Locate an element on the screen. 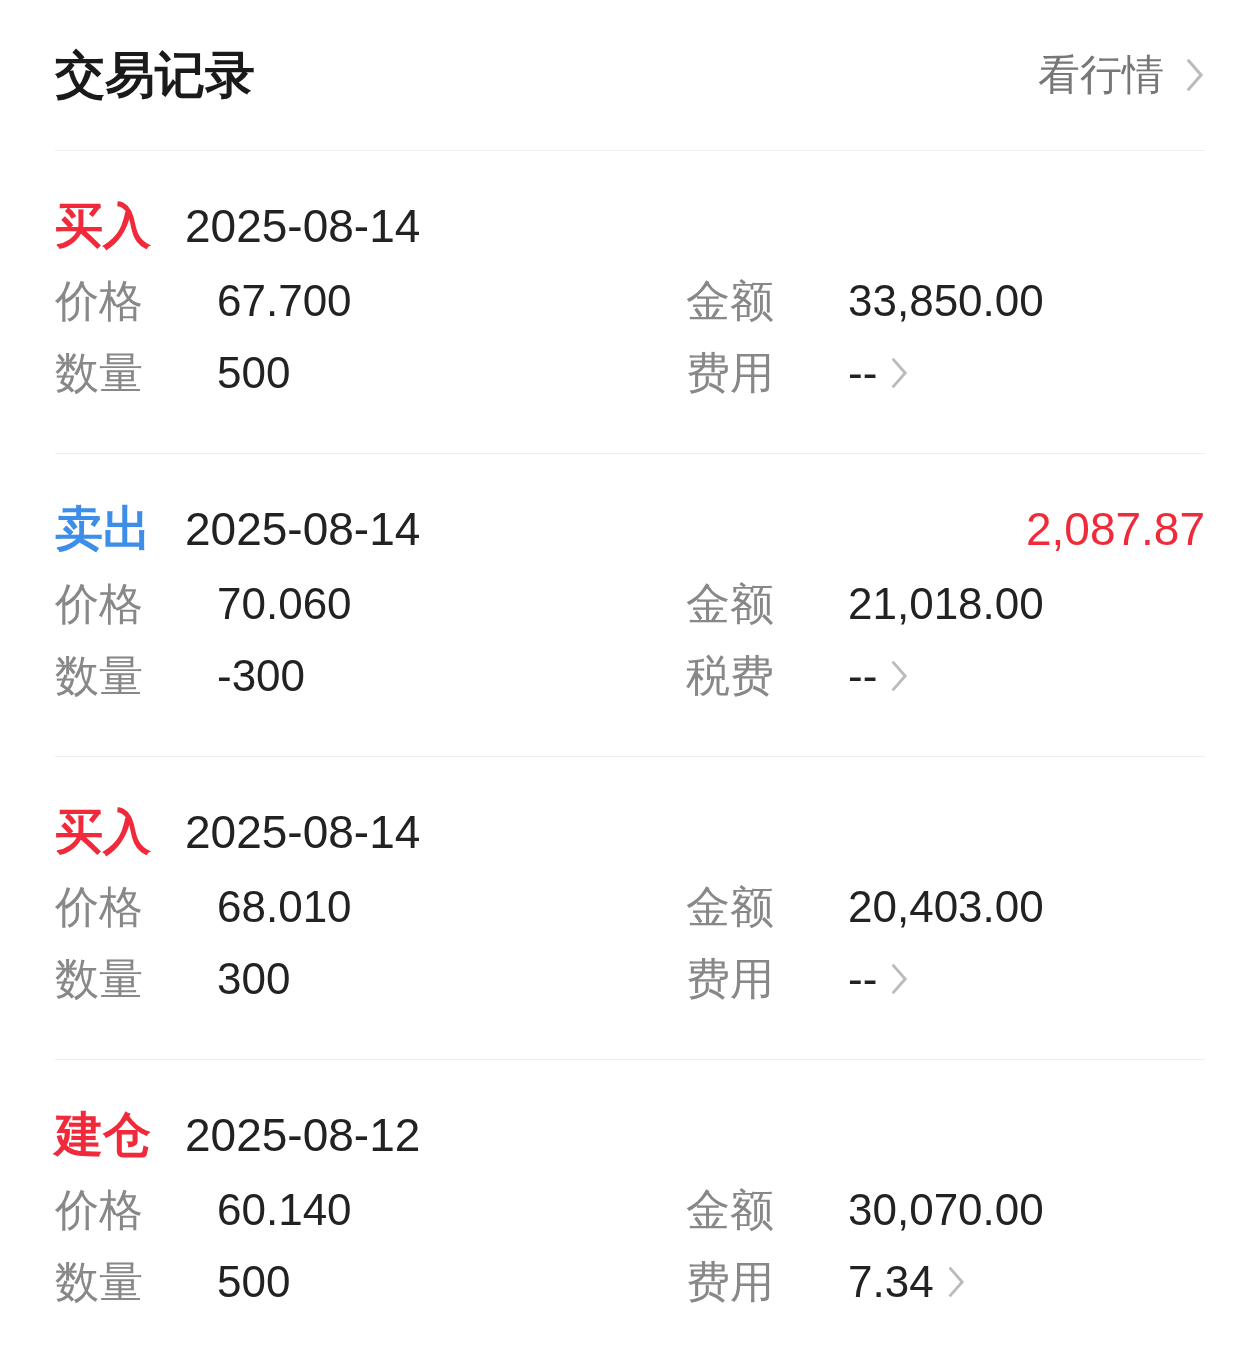 Image resolution: width=1260 pixels, height=1348 pixels. market-link: 看行情 is located at coordinates (1121, 75).